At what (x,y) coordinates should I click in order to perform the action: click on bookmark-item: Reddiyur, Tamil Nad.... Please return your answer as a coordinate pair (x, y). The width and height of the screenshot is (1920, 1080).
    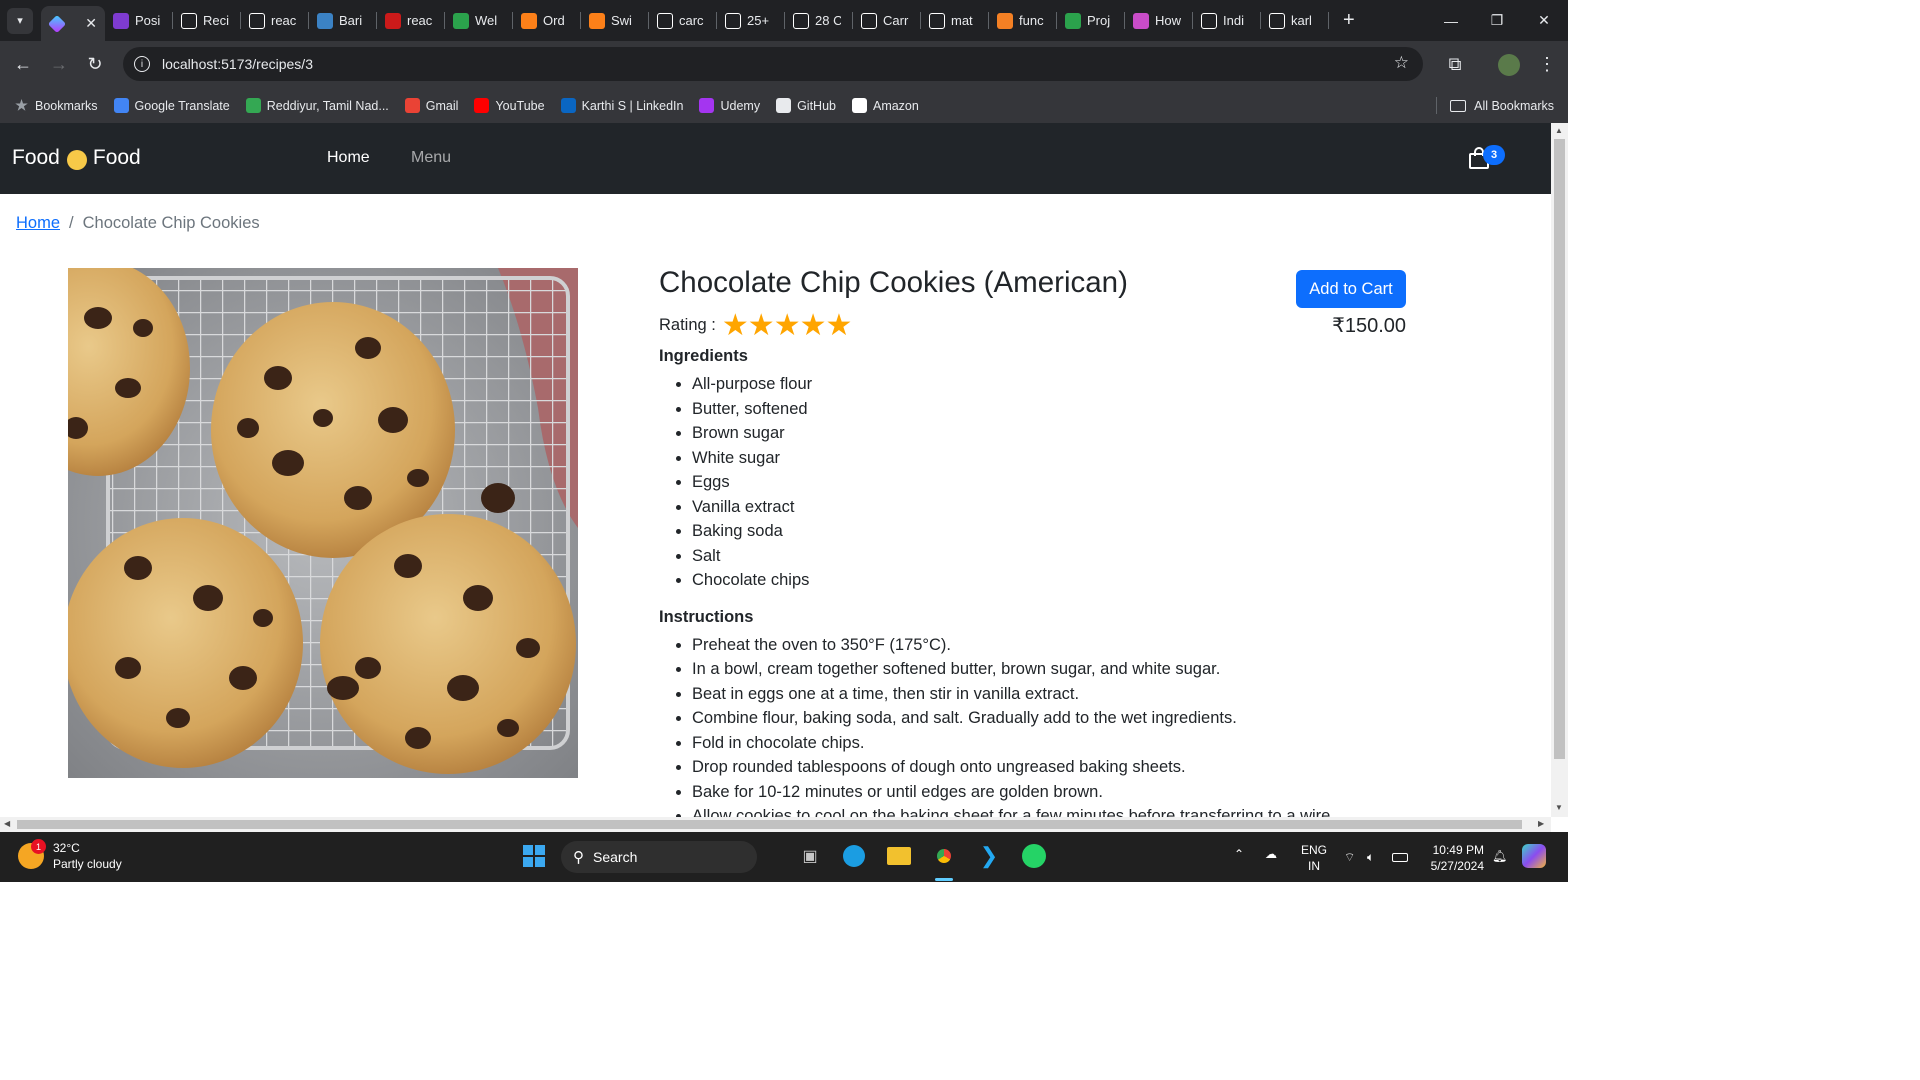
    Looking at the image, I should click on (317, 105).